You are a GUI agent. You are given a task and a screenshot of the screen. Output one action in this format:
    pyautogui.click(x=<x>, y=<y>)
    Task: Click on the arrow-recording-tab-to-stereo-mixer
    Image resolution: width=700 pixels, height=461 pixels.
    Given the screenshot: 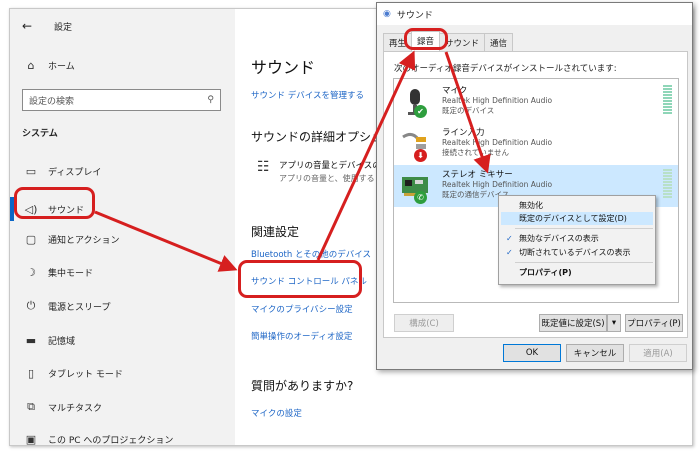 What is the action you would take?
    pyautogui.click(x=467, y=112)
    